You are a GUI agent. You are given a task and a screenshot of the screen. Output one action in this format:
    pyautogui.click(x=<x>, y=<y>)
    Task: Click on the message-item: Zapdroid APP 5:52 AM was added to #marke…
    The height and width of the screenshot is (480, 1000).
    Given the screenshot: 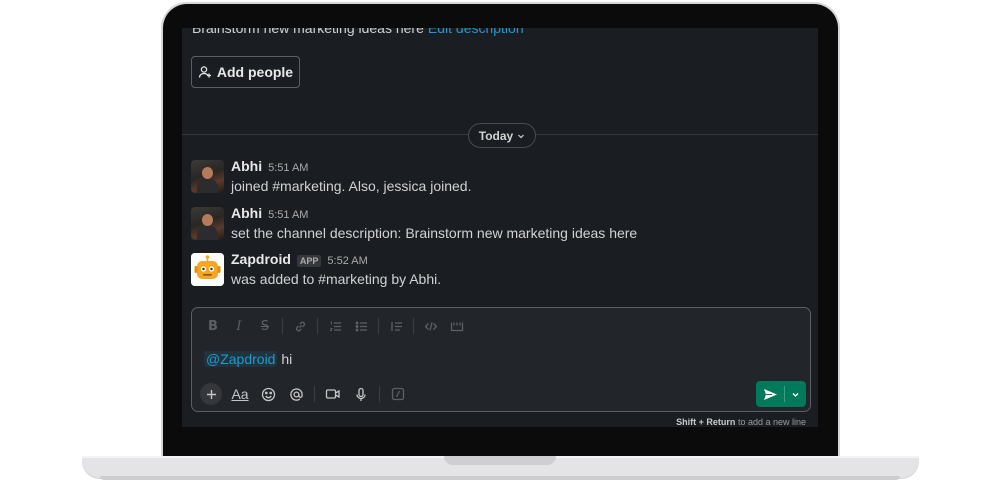 What is the action you would take?
    pyautogui.click(x=496, y=272)
    